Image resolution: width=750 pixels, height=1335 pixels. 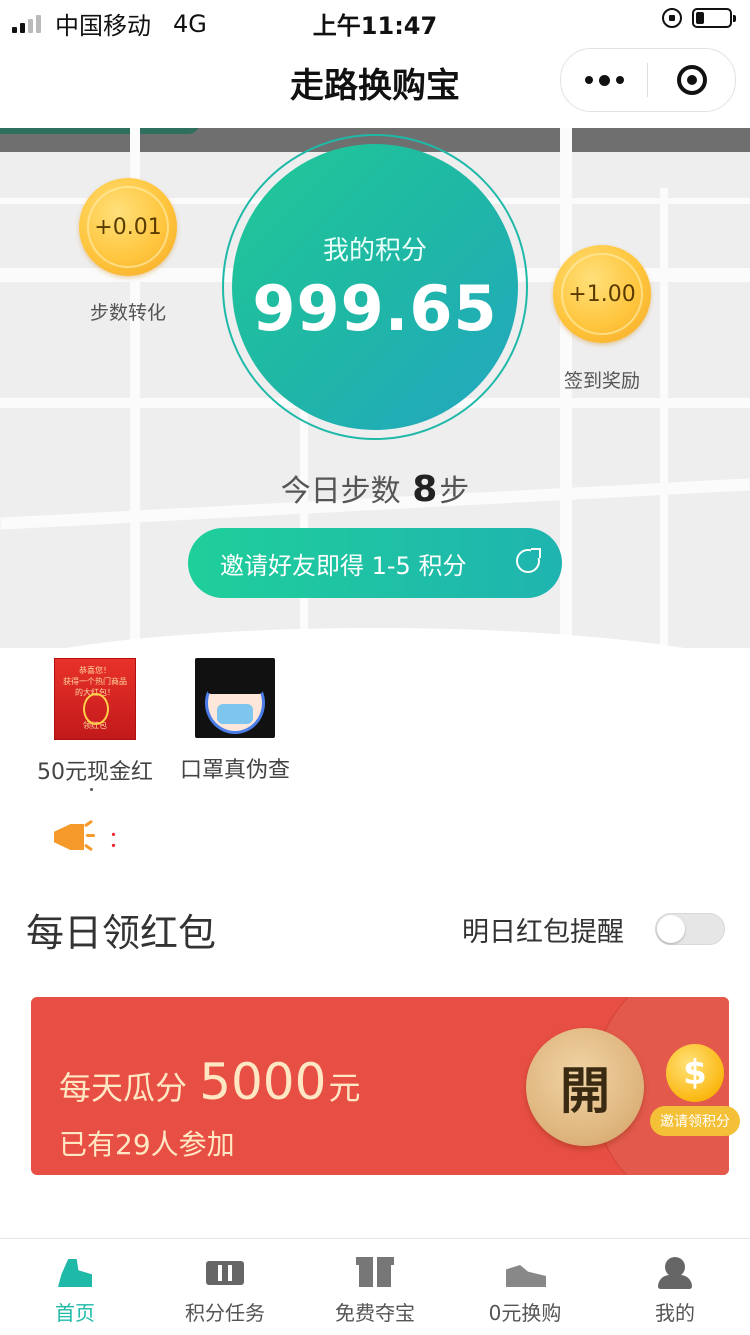 I want to click on share-icon, so click(x=528, y=560).